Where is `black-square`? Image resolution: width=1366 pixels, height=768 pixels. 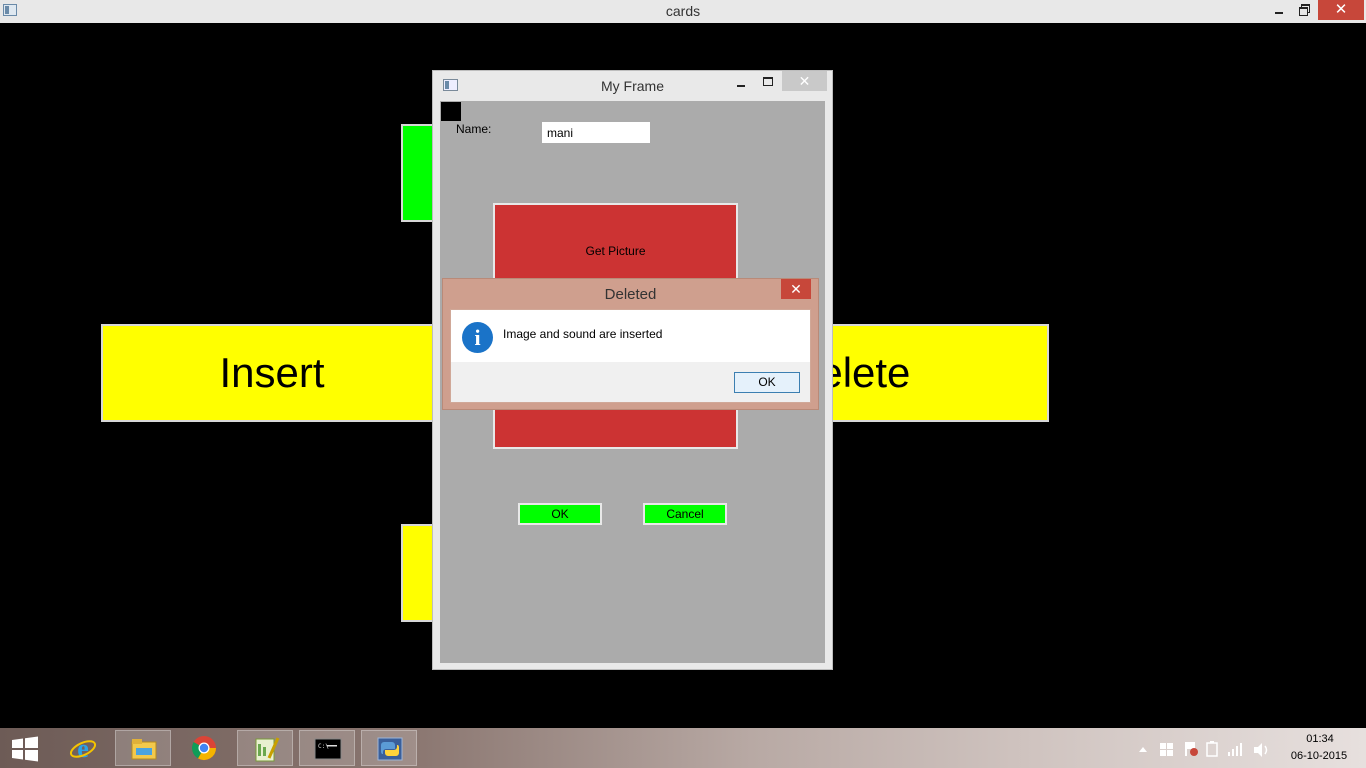 black-square is located at coordinates (451, 111).